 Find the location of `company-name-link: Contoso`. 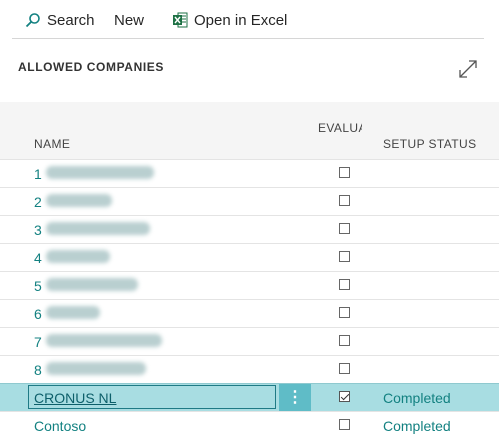

company-name-link: Contoso is located at coordinates (60, 426).